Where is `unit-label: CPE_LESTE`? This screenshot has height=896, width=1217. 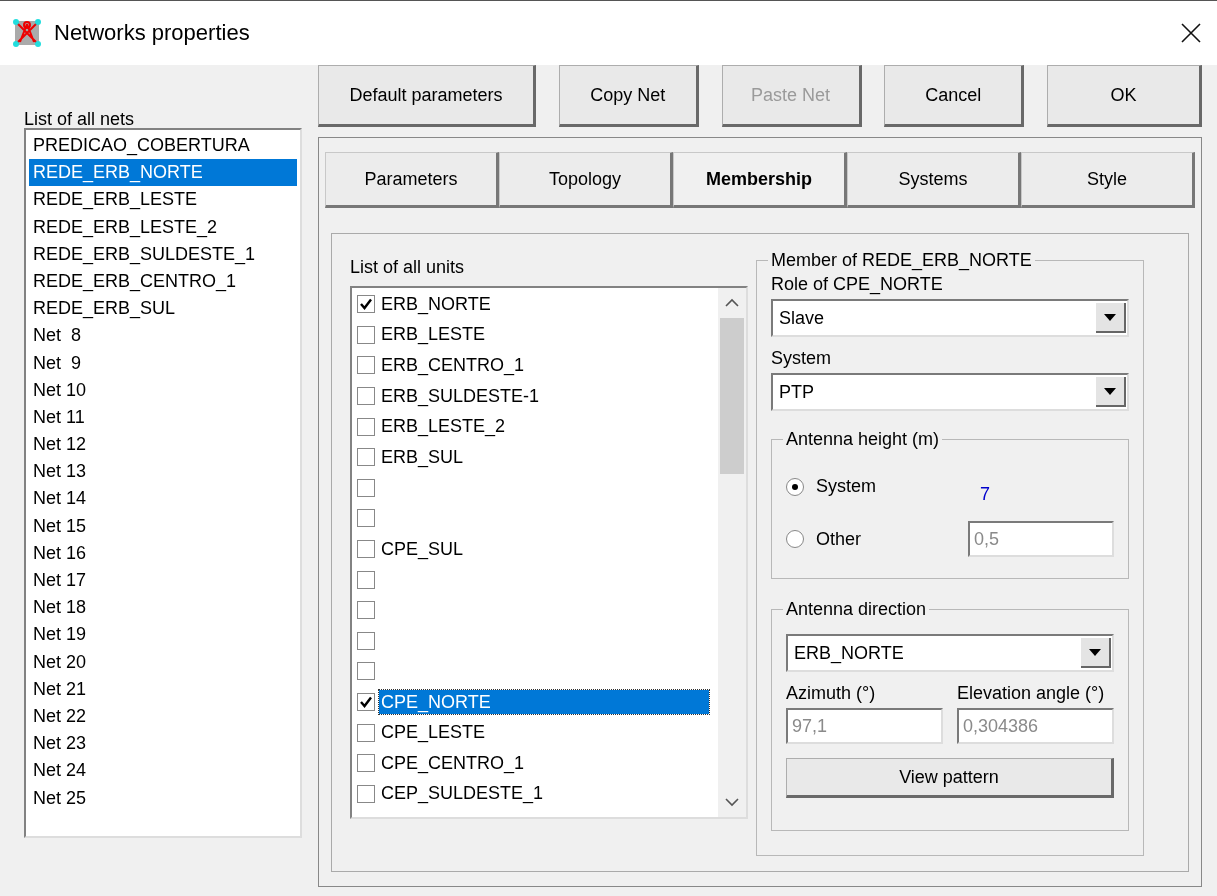 unit-label: CPE_LESTE is located at coordinates (433, 733).